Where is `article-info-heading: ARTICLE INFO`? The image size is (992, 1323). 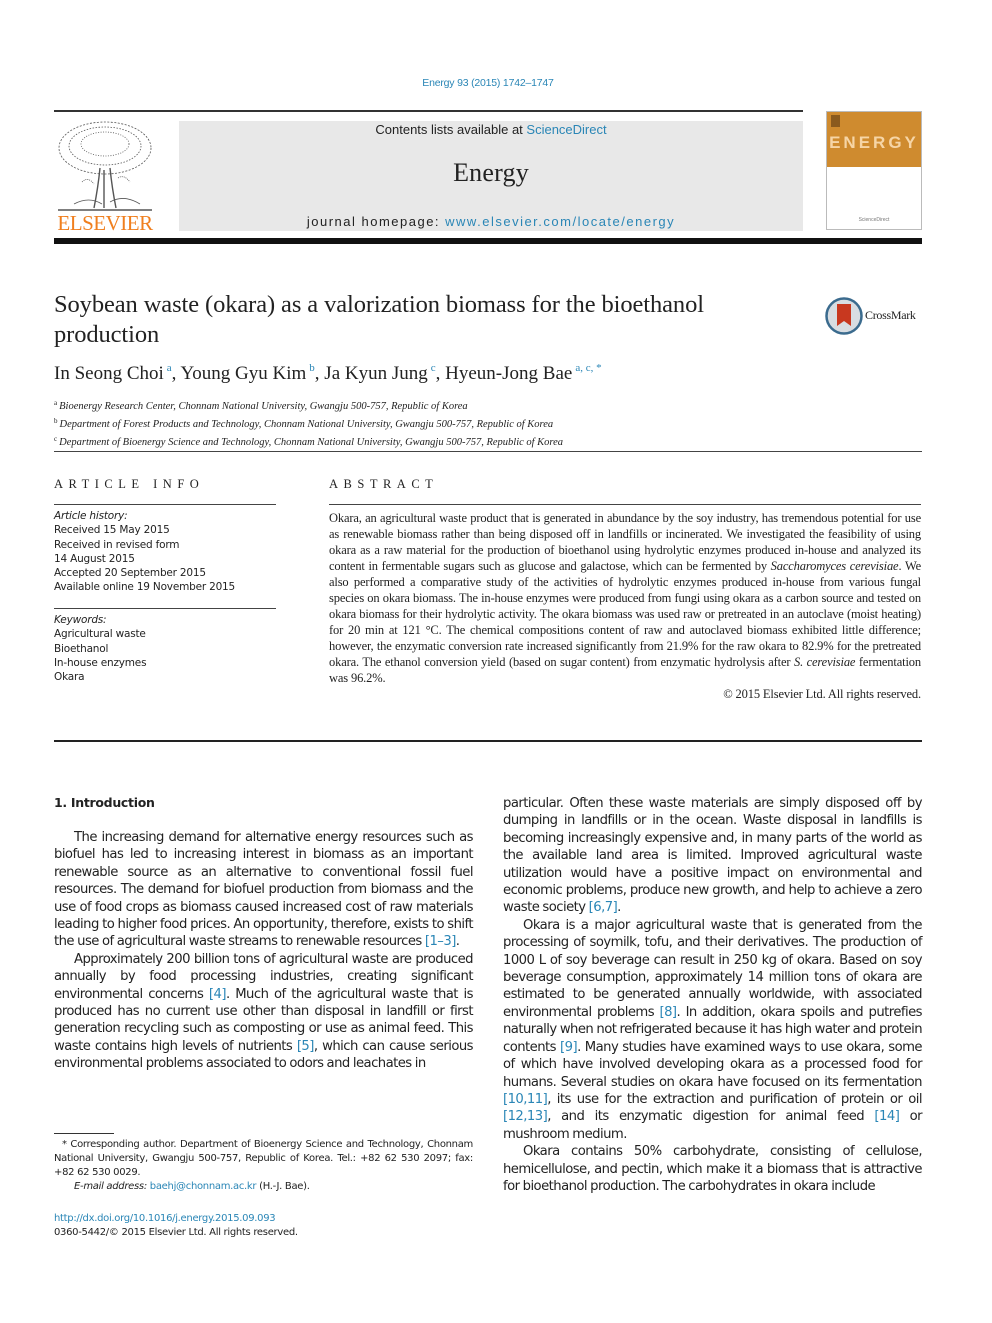
article-info-heading: ARTICLE INFO is located at coordinates (129, 484).